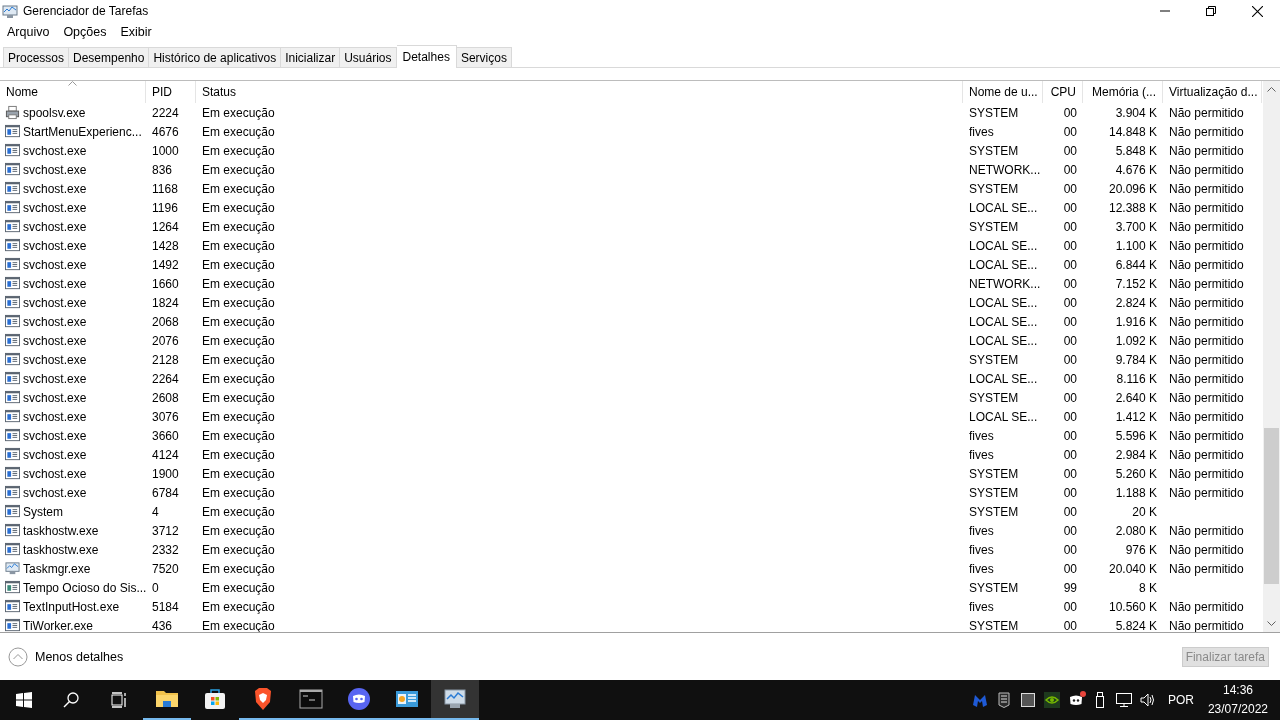  What do you see at coordinates (165, 112) in the screenshot?
I see `table-cell: 2224` at bounding box center [165, 112].